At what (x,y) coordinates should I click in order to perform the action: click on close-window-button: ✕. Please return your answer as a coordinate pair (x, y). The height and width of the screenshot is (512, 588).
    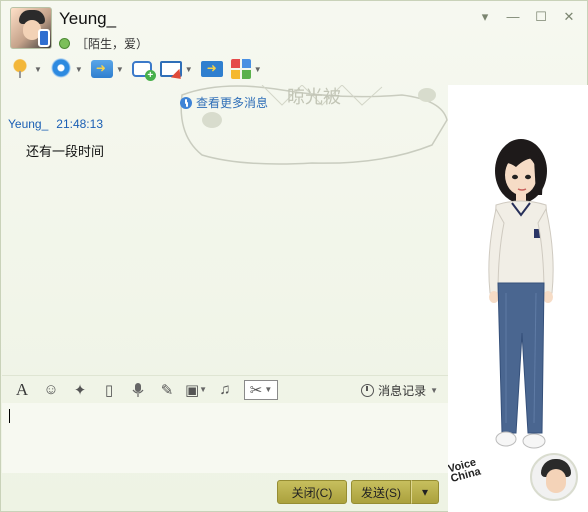
    Looking at the image, I should click on (569, 17).